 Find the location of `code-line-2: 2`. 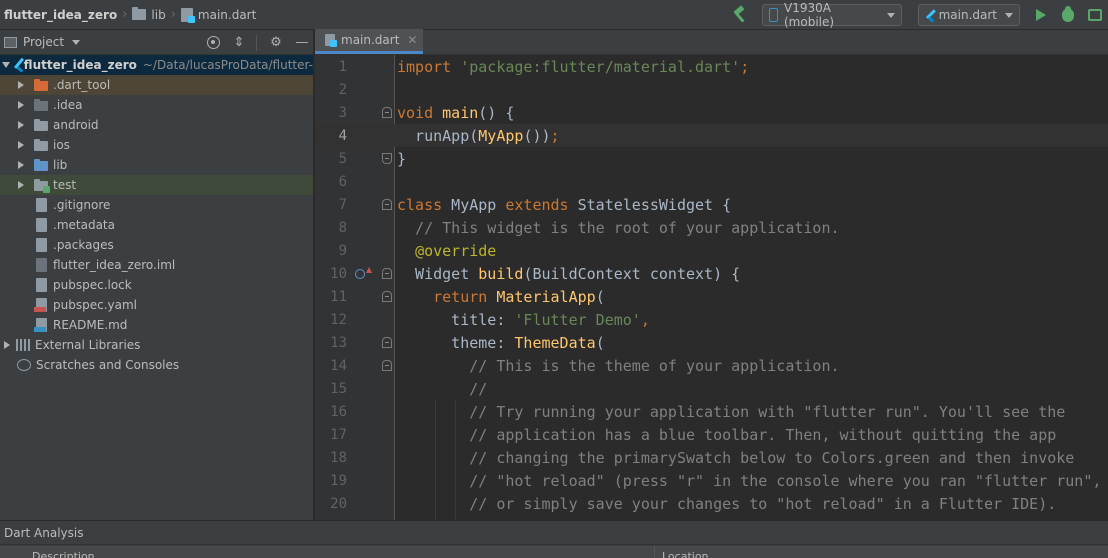

code-line-2: 2 is located at coordinates (711, 89).